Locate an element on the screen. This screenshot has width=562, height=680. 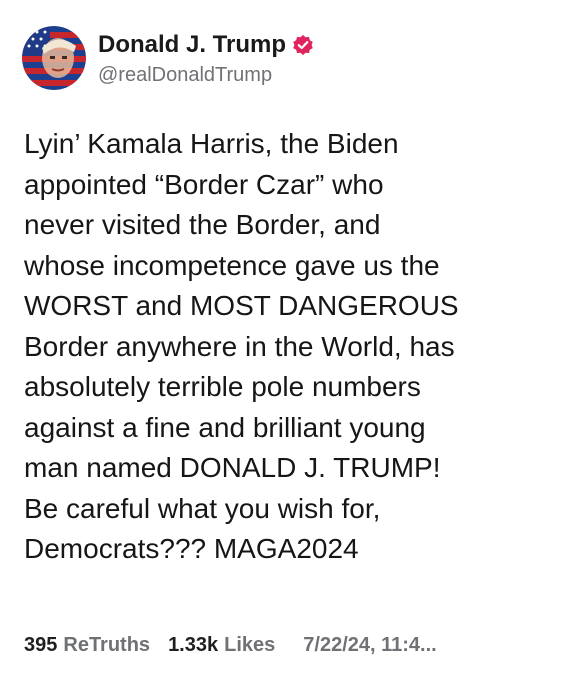
post-line: Lyin’ Kamala Harris, the Biden is located at coordinates (211, 143).